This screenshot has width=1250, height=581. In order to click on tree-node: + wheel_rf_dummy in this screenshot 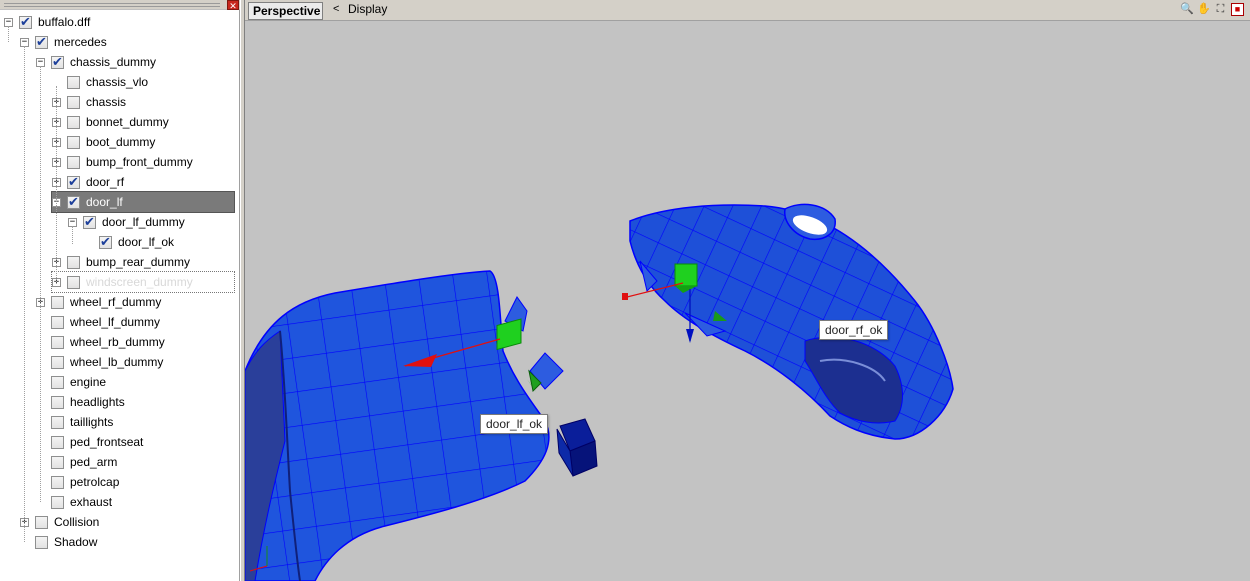, I will do `click(99, 302)`.